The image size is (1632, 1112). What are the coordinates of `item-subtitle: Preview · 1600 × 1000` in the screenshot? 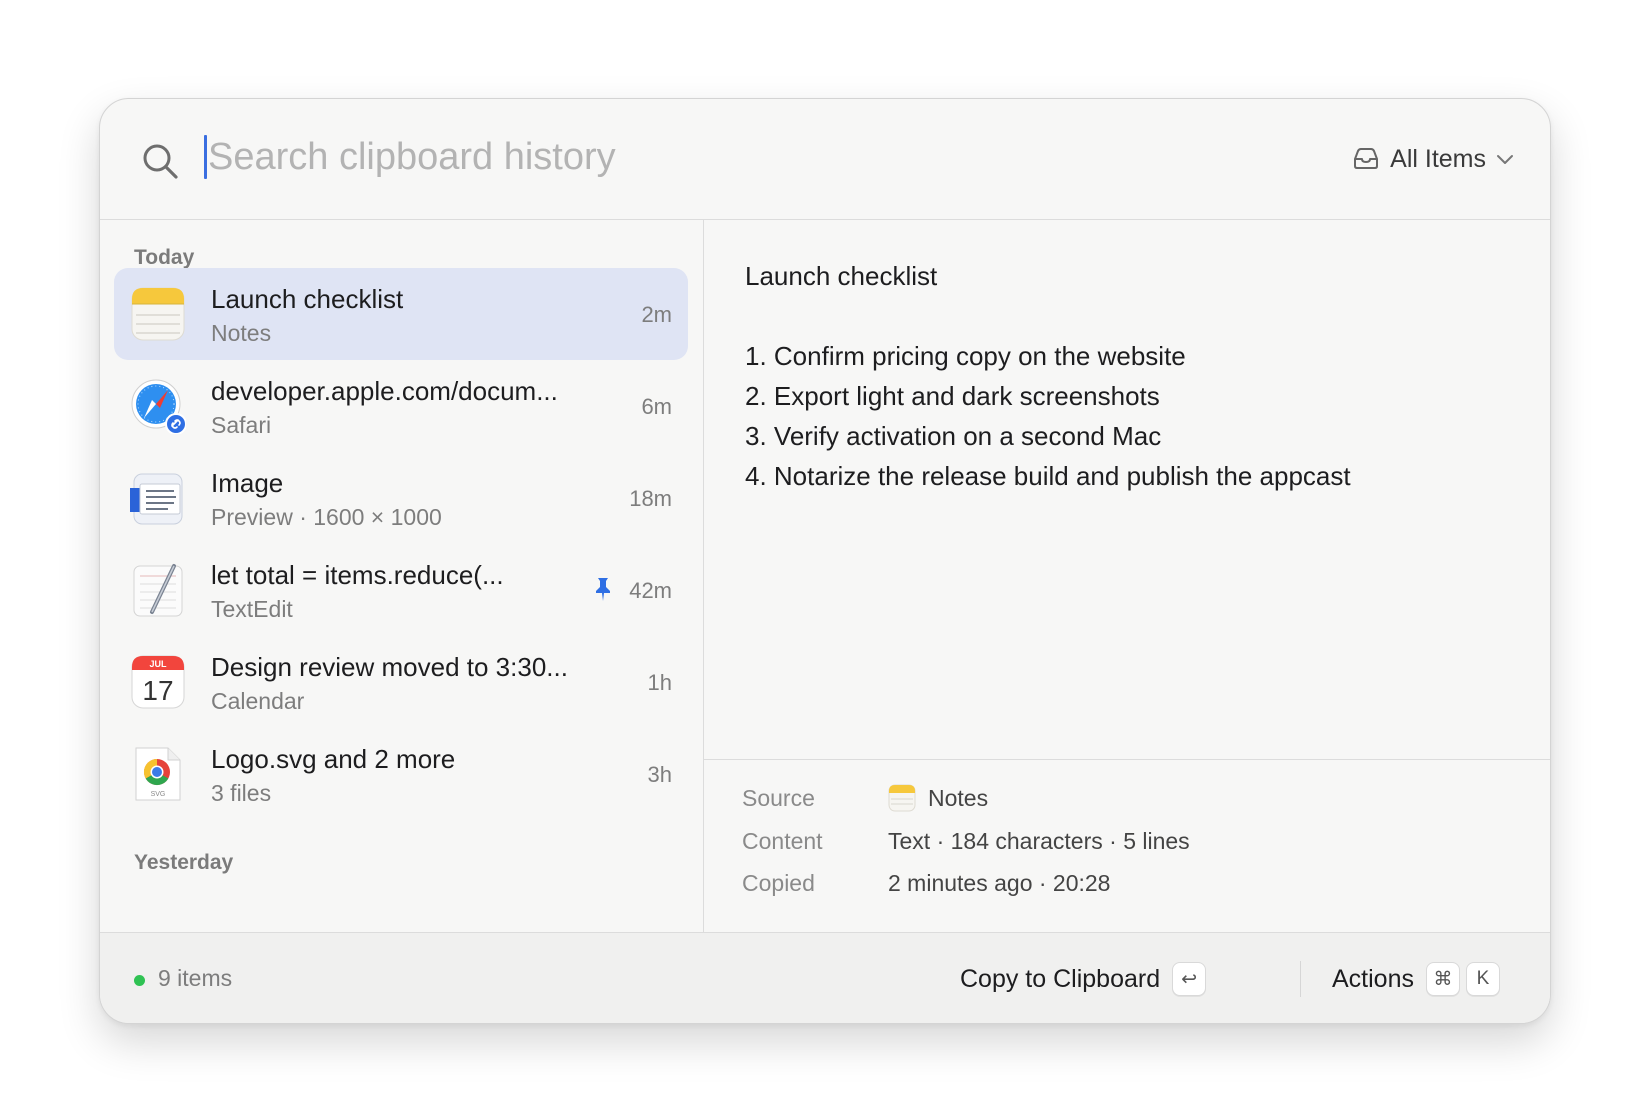 It's located at (326, 517).